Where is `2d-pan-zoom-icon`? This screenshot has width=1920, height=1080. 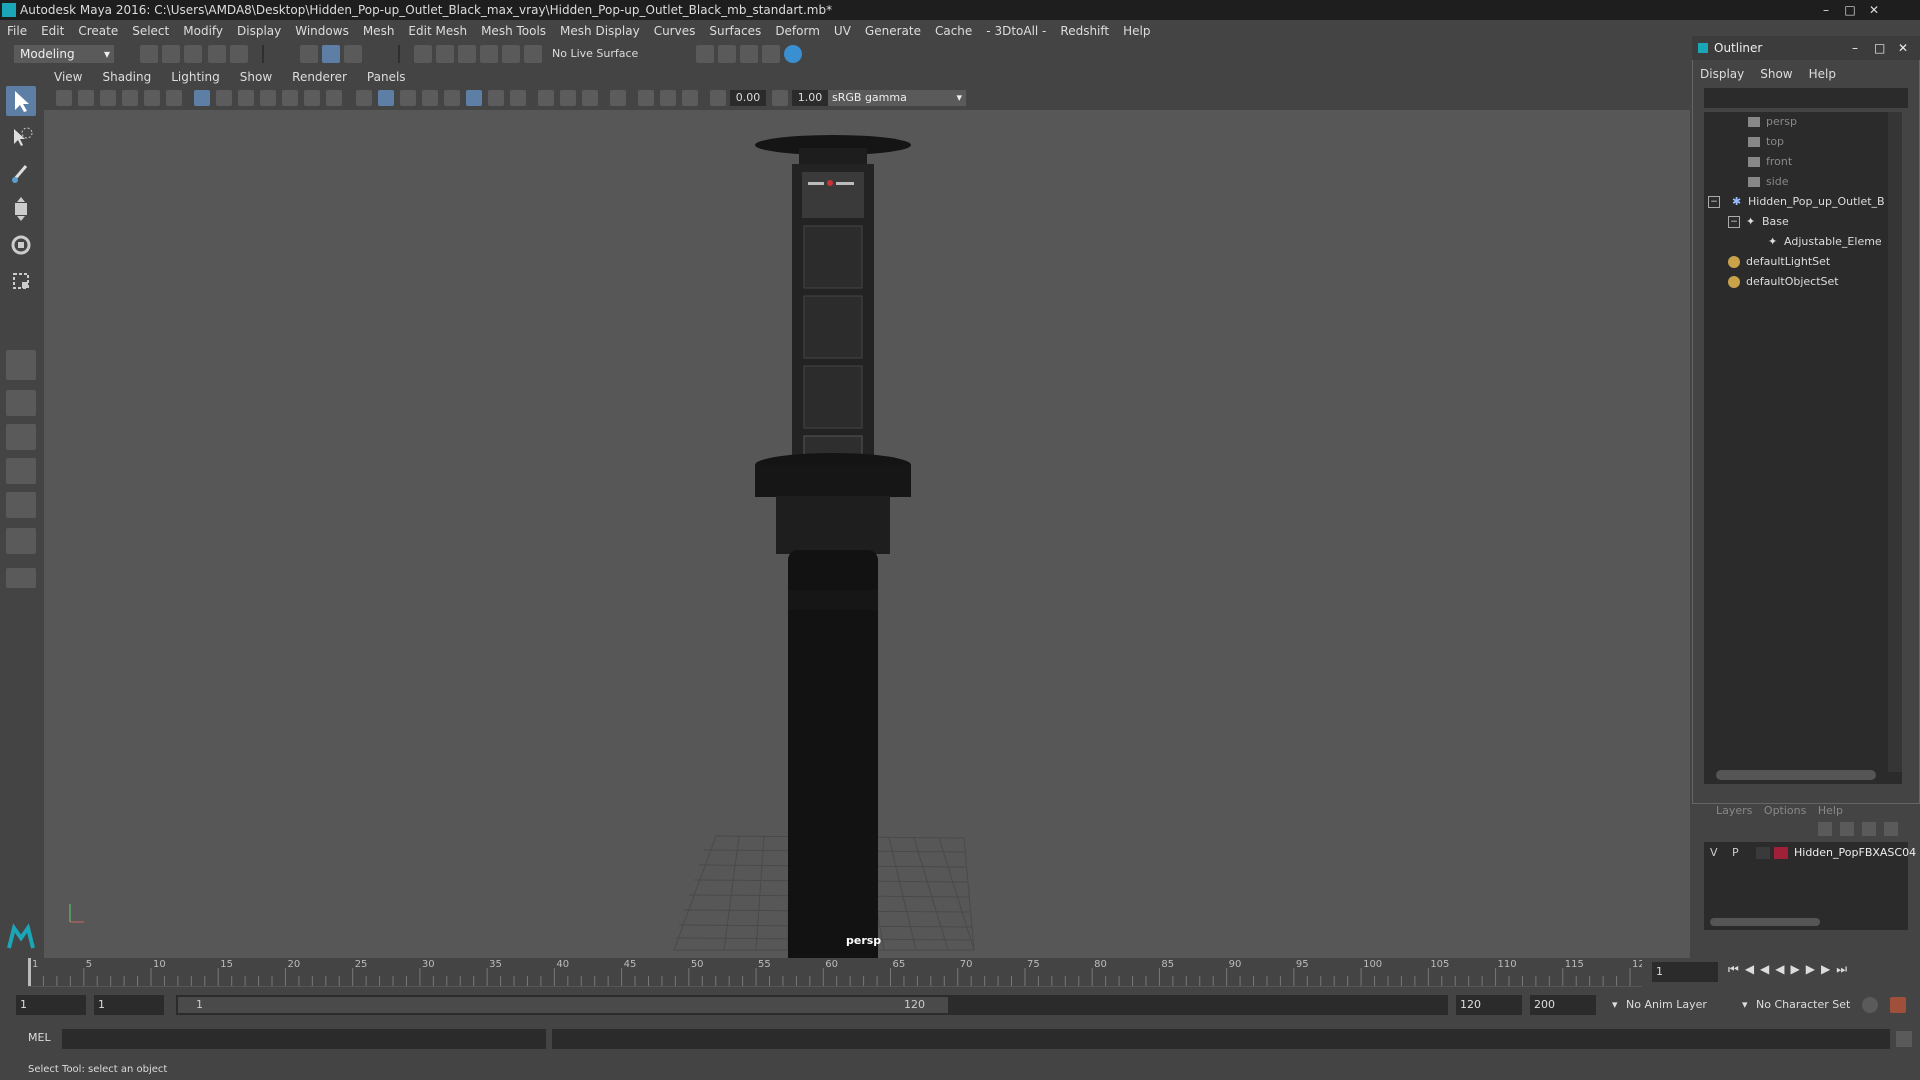
2d-pan-zoom-icon is located at coordinates (152, 98).